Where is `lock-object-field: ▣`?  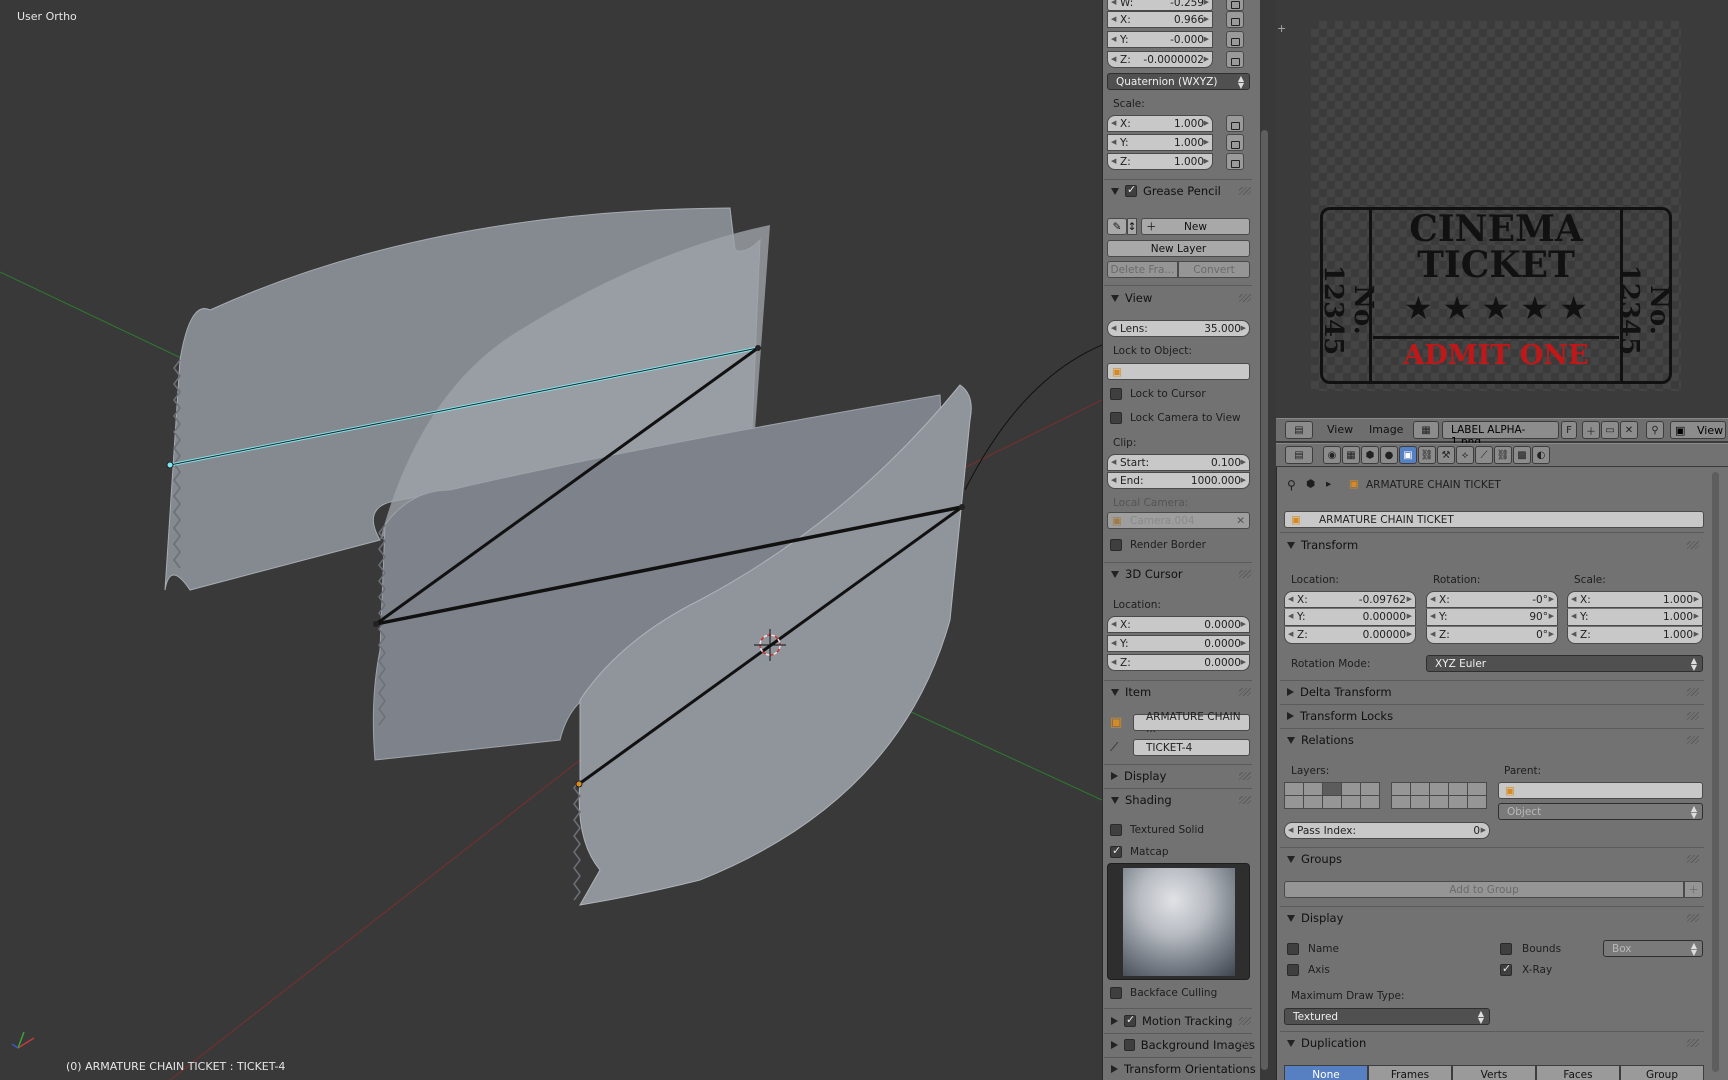
lock-object-field: ▣ is located at coordinates (1178, 371).